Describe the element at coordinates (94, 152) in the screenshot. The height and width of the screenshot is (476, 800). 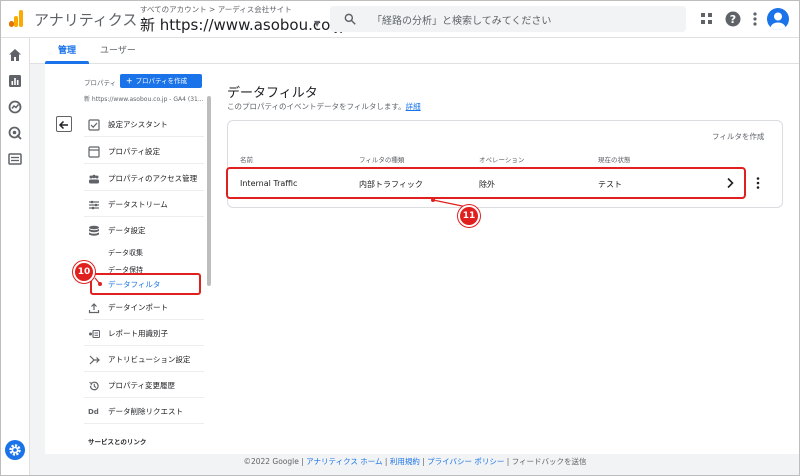
I see `property-icon` at that location.